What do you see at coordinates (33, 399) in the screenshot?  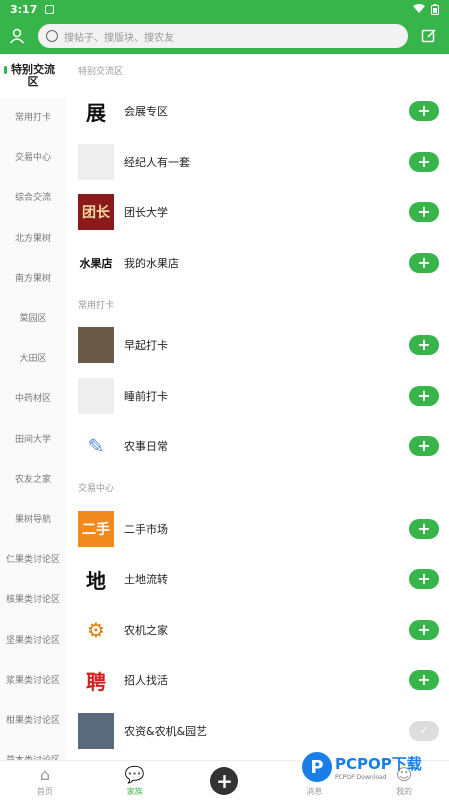 I see `sidebar-item: 中药材区` at bounding box center [33, 399].